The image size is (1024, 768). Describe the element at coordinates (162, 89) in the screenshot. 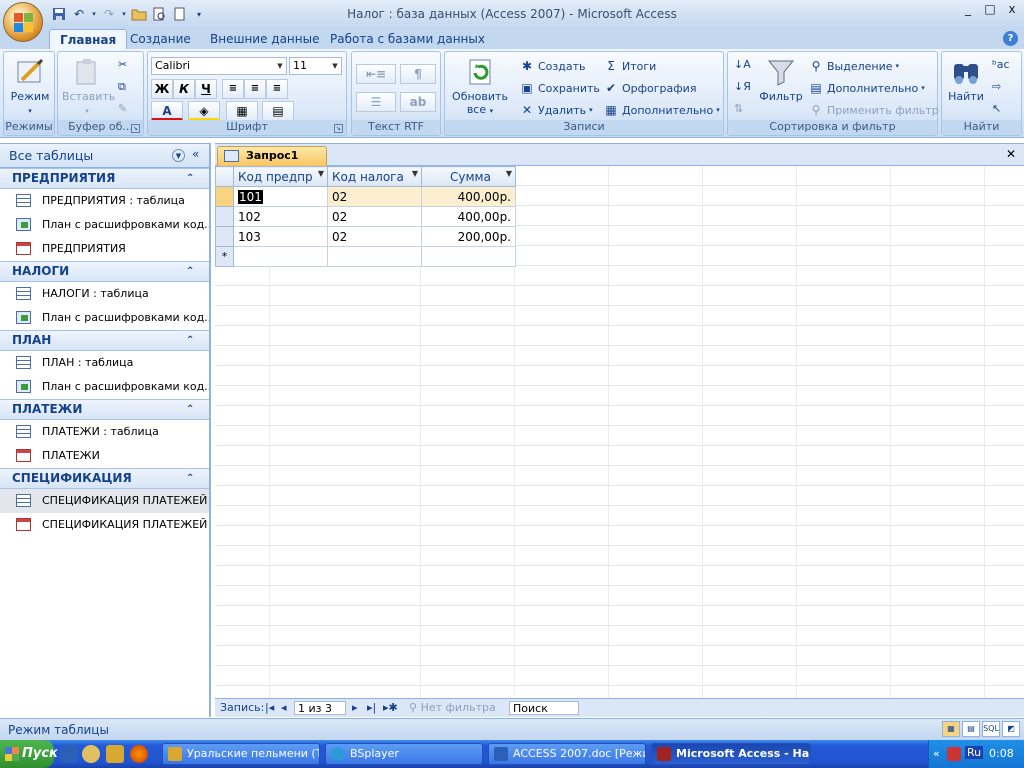

I see `bold-button: Ж` at that location.